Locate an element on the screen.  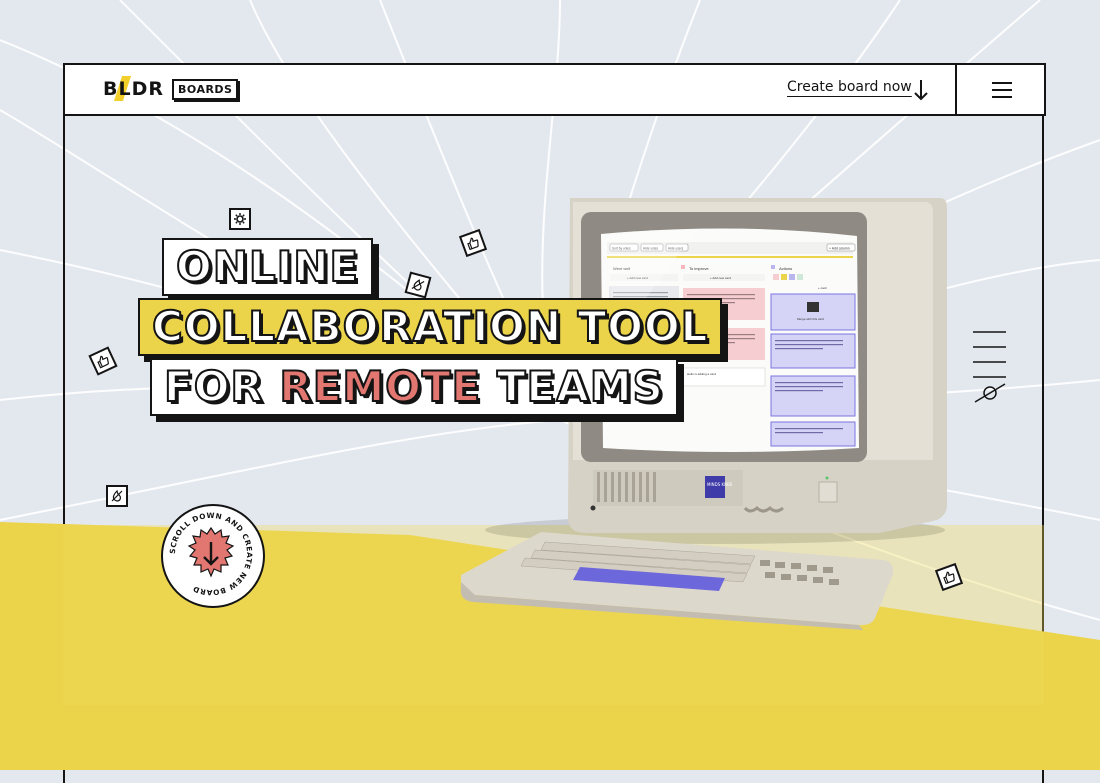
scroll-badge-graphic: SCROLL DOWN AND CREATE NEW BOARD is located at coordinates (211, 554).